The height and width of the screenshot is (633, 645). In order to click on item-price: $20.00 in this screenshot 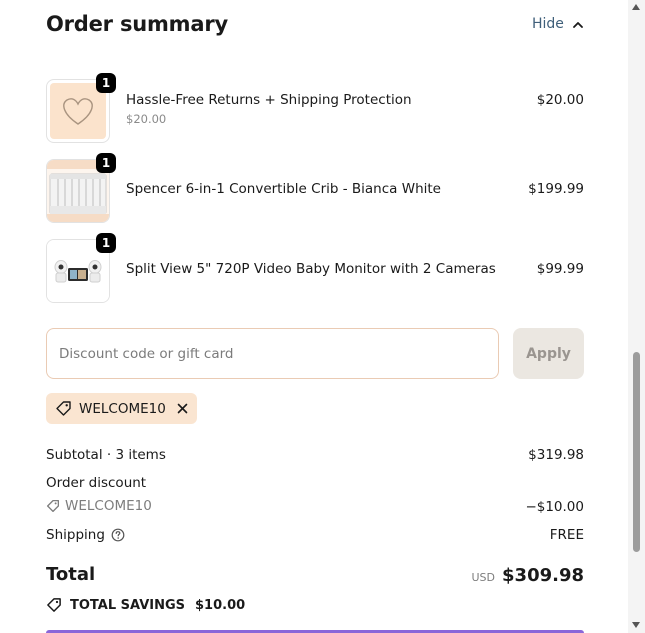, I will do `click(560, 100)`.